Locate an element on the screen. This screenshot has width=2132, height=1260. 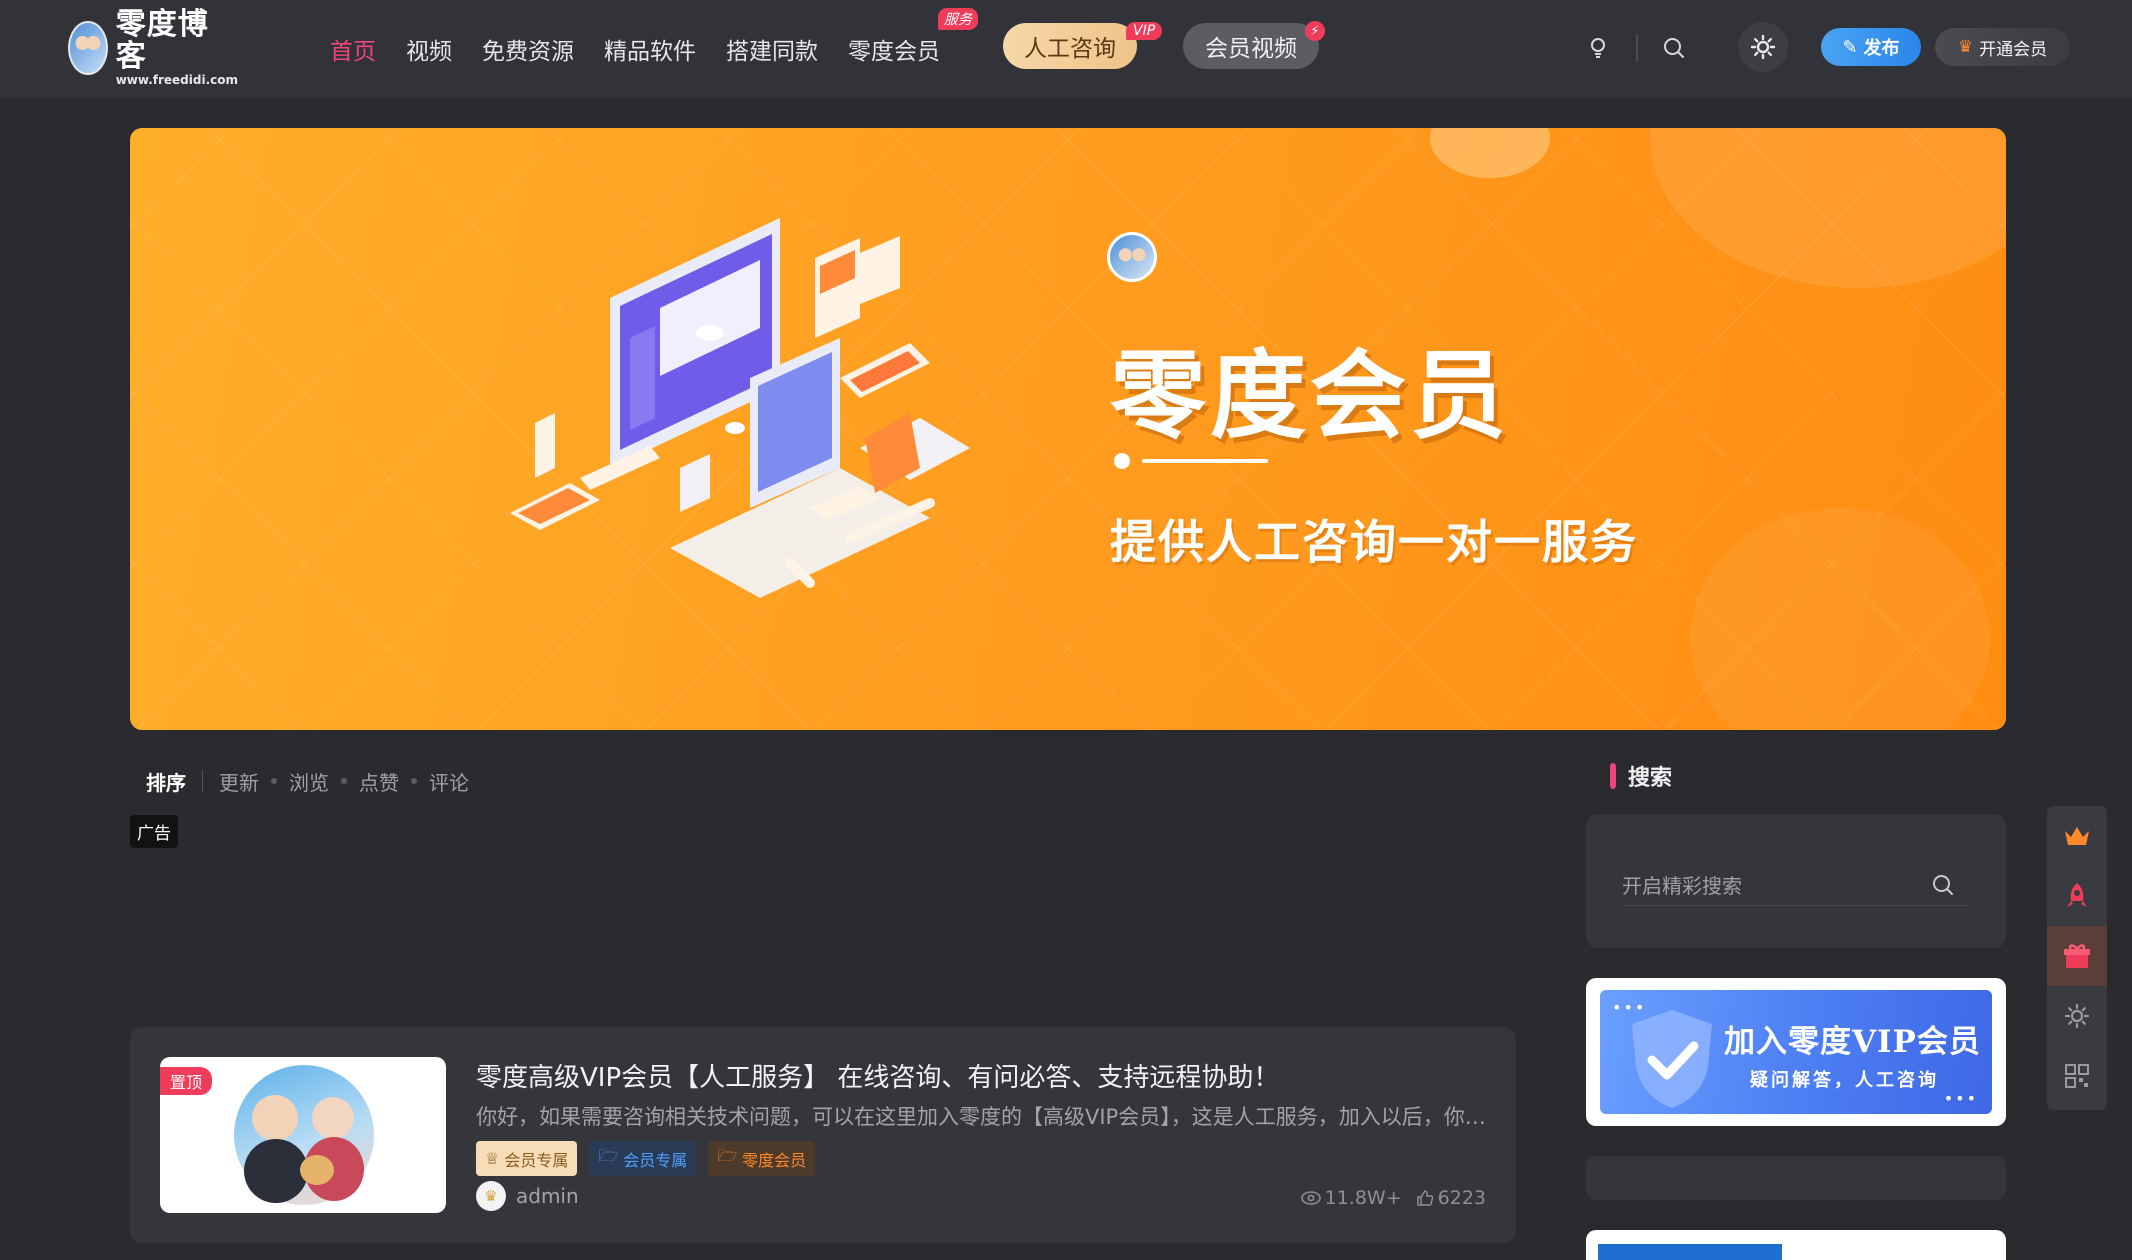
logo-url: www.freedidi.com is located at coordinates (176, 80).